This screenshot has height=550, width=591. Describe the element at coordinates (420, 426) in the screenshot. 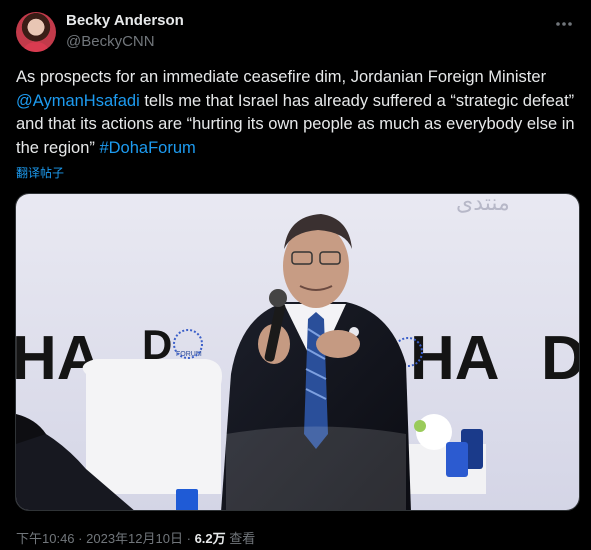

I see `flower-leaf` at that location.